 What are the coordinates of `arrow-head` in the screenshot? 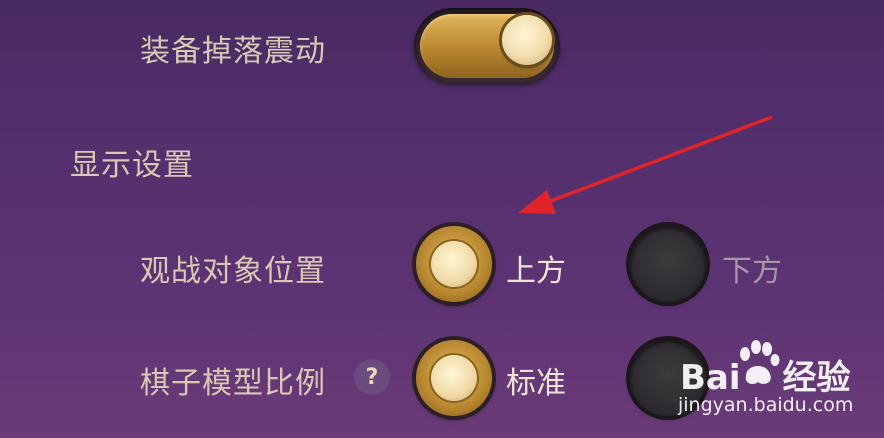 It's located at (537, 202).